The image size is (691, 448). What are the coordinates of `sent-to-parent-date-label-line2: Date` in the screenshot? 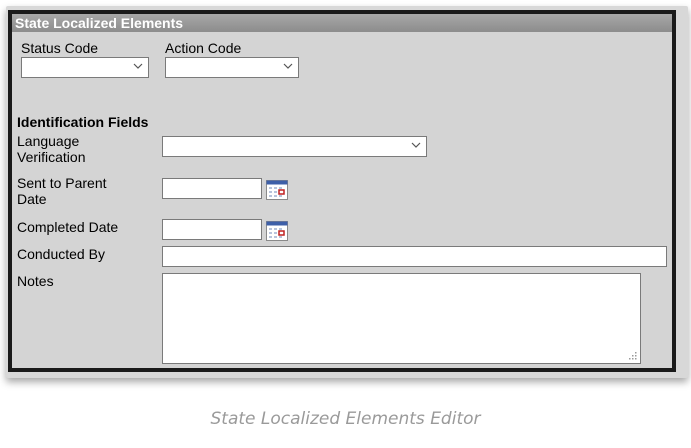 It's located at (32, 199).